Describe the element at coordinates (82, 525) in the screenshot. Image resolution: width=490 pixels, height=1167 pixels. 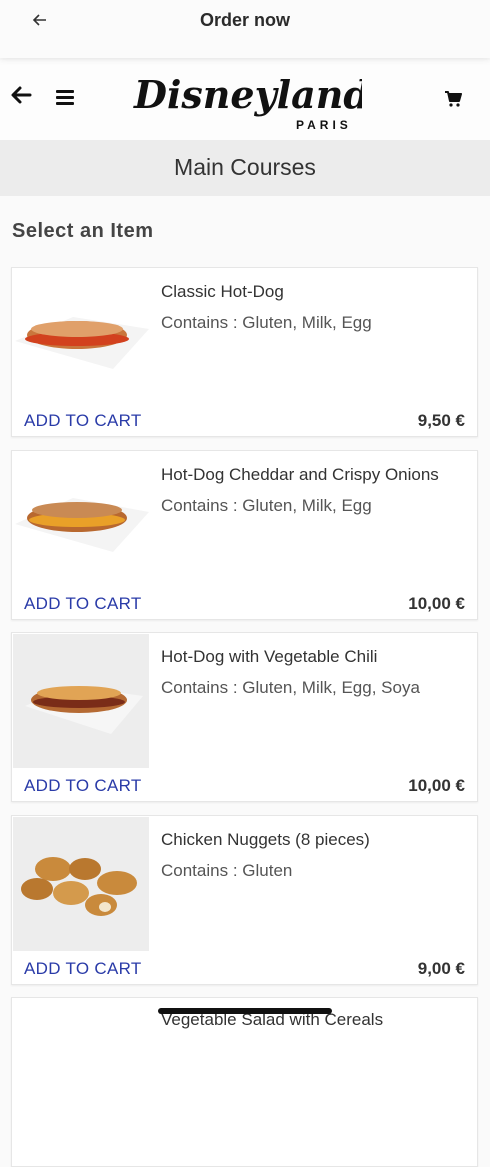
I see `cheddar-hot-dog-image` at that location.